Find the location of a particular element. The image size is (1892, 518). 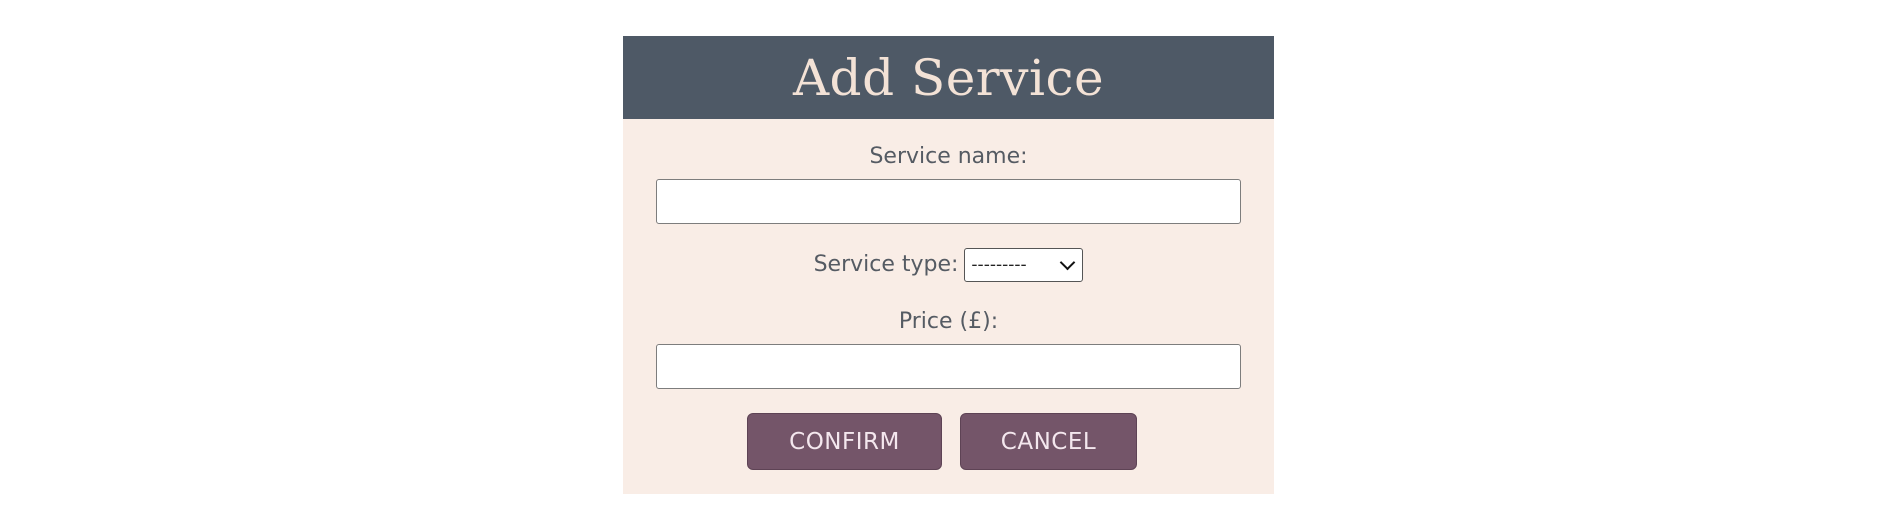

service-type-row: Service type: --------- is located at coordinates (948, 265).